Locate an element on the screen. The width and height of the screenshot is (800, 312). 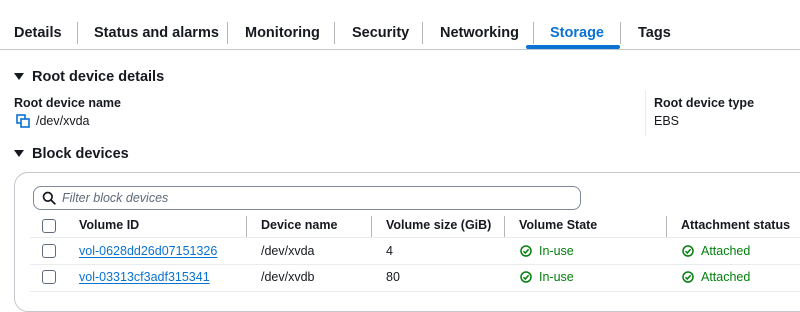
copy-icon is located at coordinates (23, 121).